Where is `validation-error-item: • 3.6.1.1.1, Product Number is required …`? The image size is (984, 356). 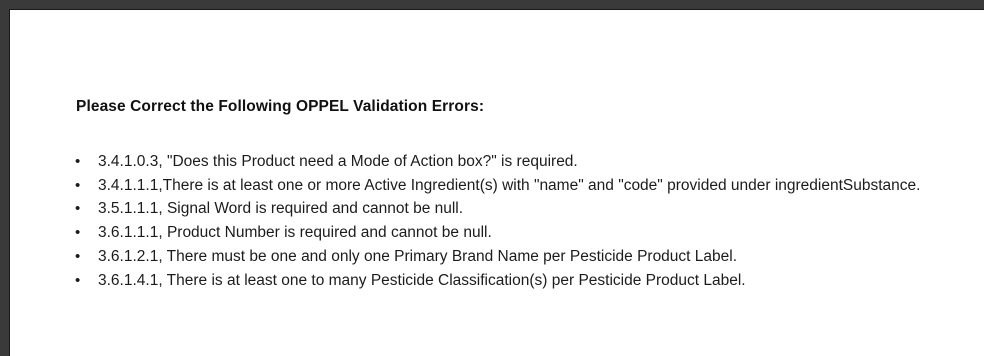
validation-error-item: • 3.6.1.1.1, Product Number is required … is located at coordinates (510, 233).